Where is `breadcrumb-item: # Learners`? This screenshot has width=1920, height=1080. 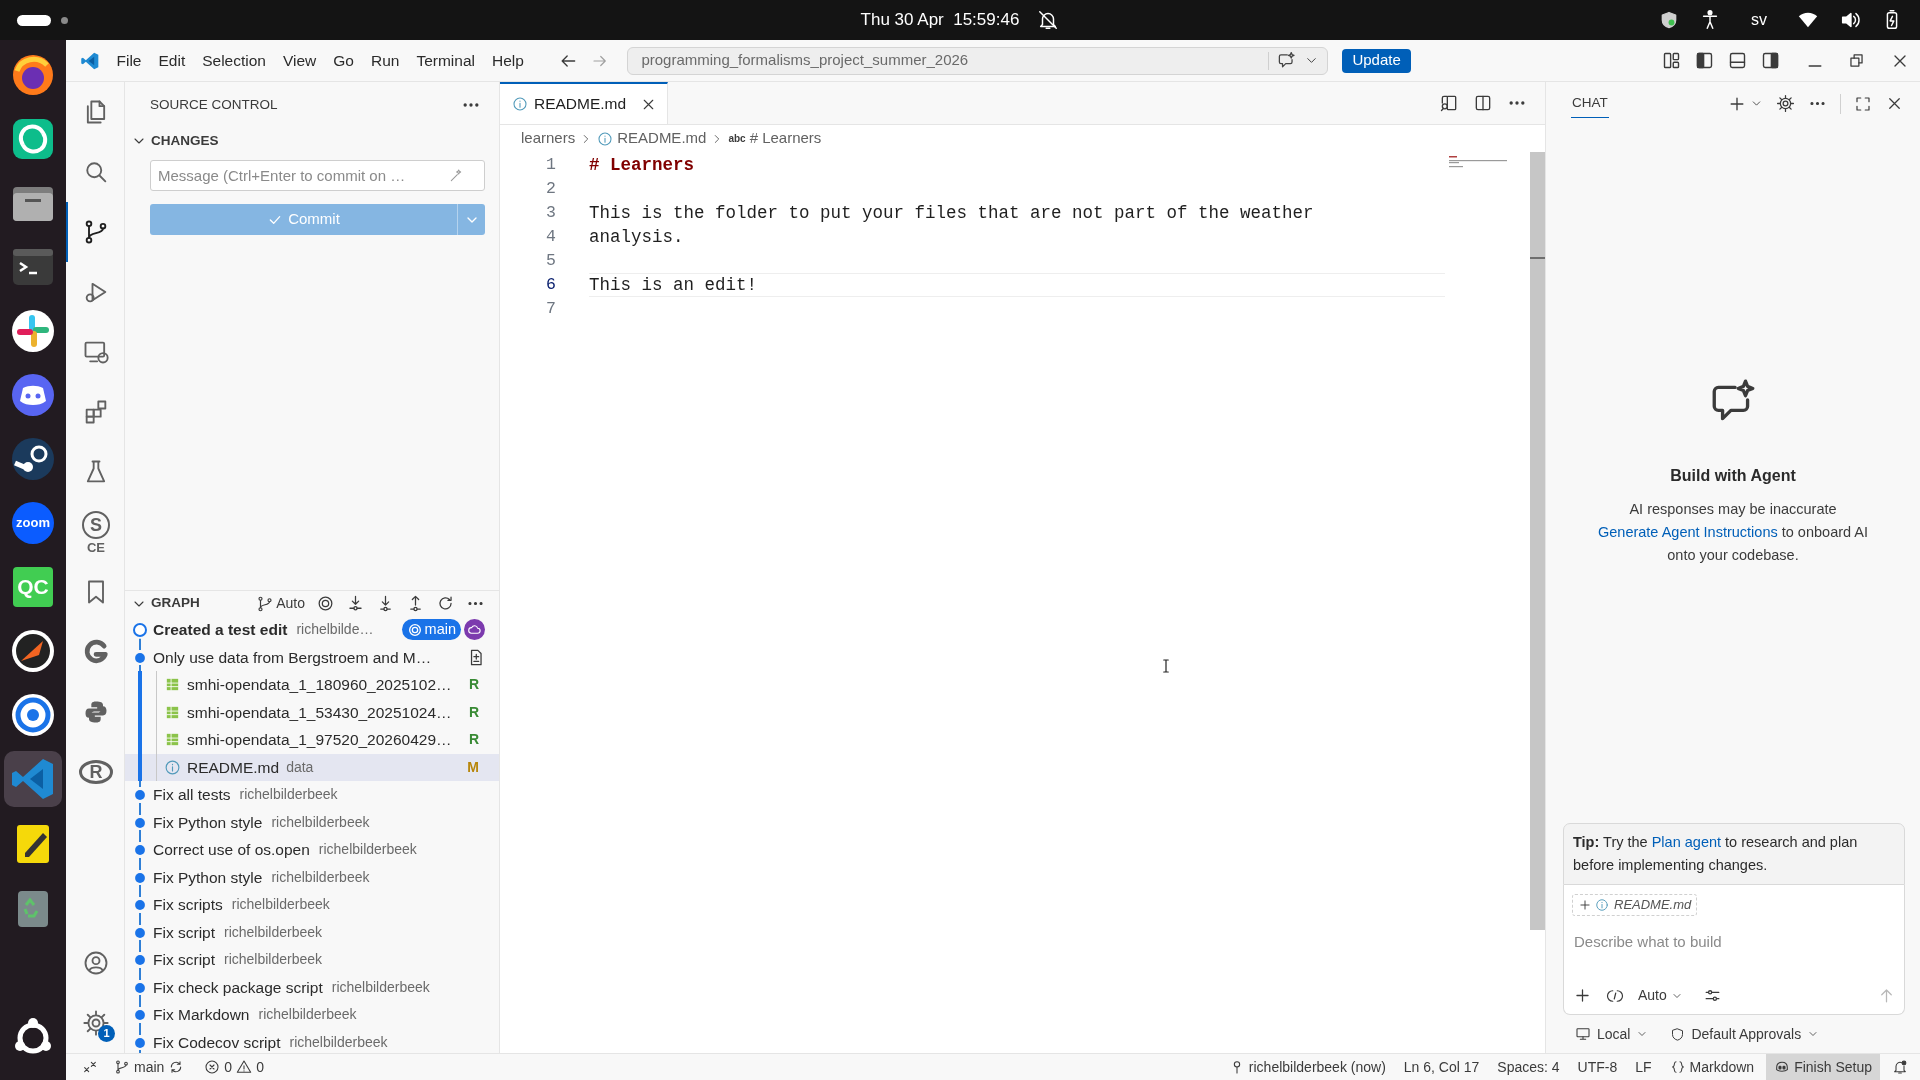
breadcrumb-item: # Learners is located at coordinates (785, 138).